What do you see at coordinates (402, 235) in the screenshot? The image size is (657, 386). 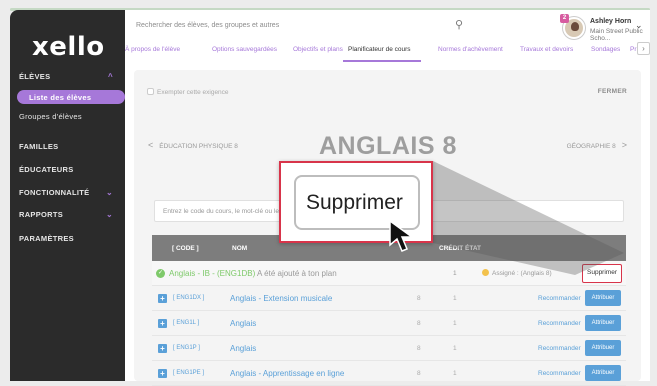 I see `mouse-cursor-icon` at bounding box center [402, 235].